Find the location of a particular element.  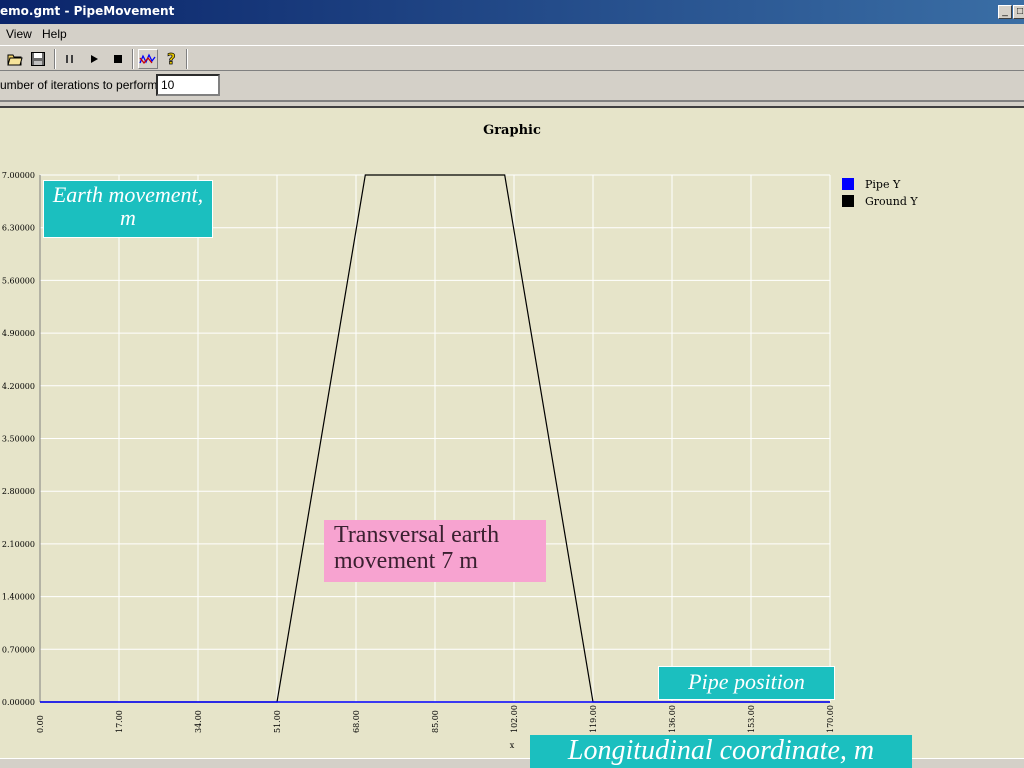

y-tick-label: 6.30000 is located at coordinates (18, 228).